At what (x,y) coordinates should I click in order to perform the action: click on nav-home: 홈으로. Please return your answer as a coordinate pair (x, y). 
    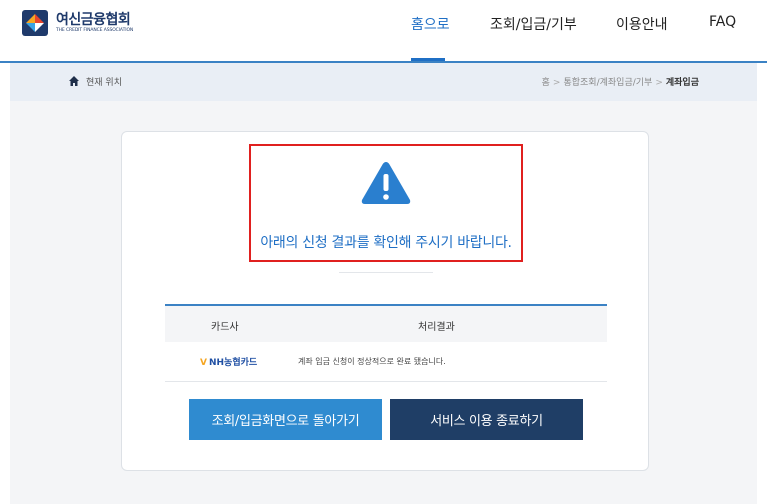
    Looking at the image, I should click on (430, 24).